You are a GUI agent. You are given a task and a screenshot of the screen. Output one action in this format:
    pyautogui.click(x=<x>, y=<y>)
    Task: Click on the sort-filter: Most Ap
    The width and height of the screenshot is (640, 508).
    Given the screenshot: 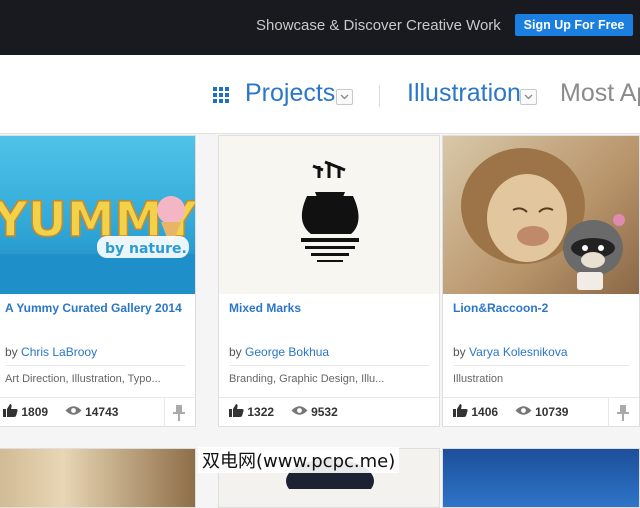 What is the action you would take?
    pyautogui.click(x=600, y=93)
    